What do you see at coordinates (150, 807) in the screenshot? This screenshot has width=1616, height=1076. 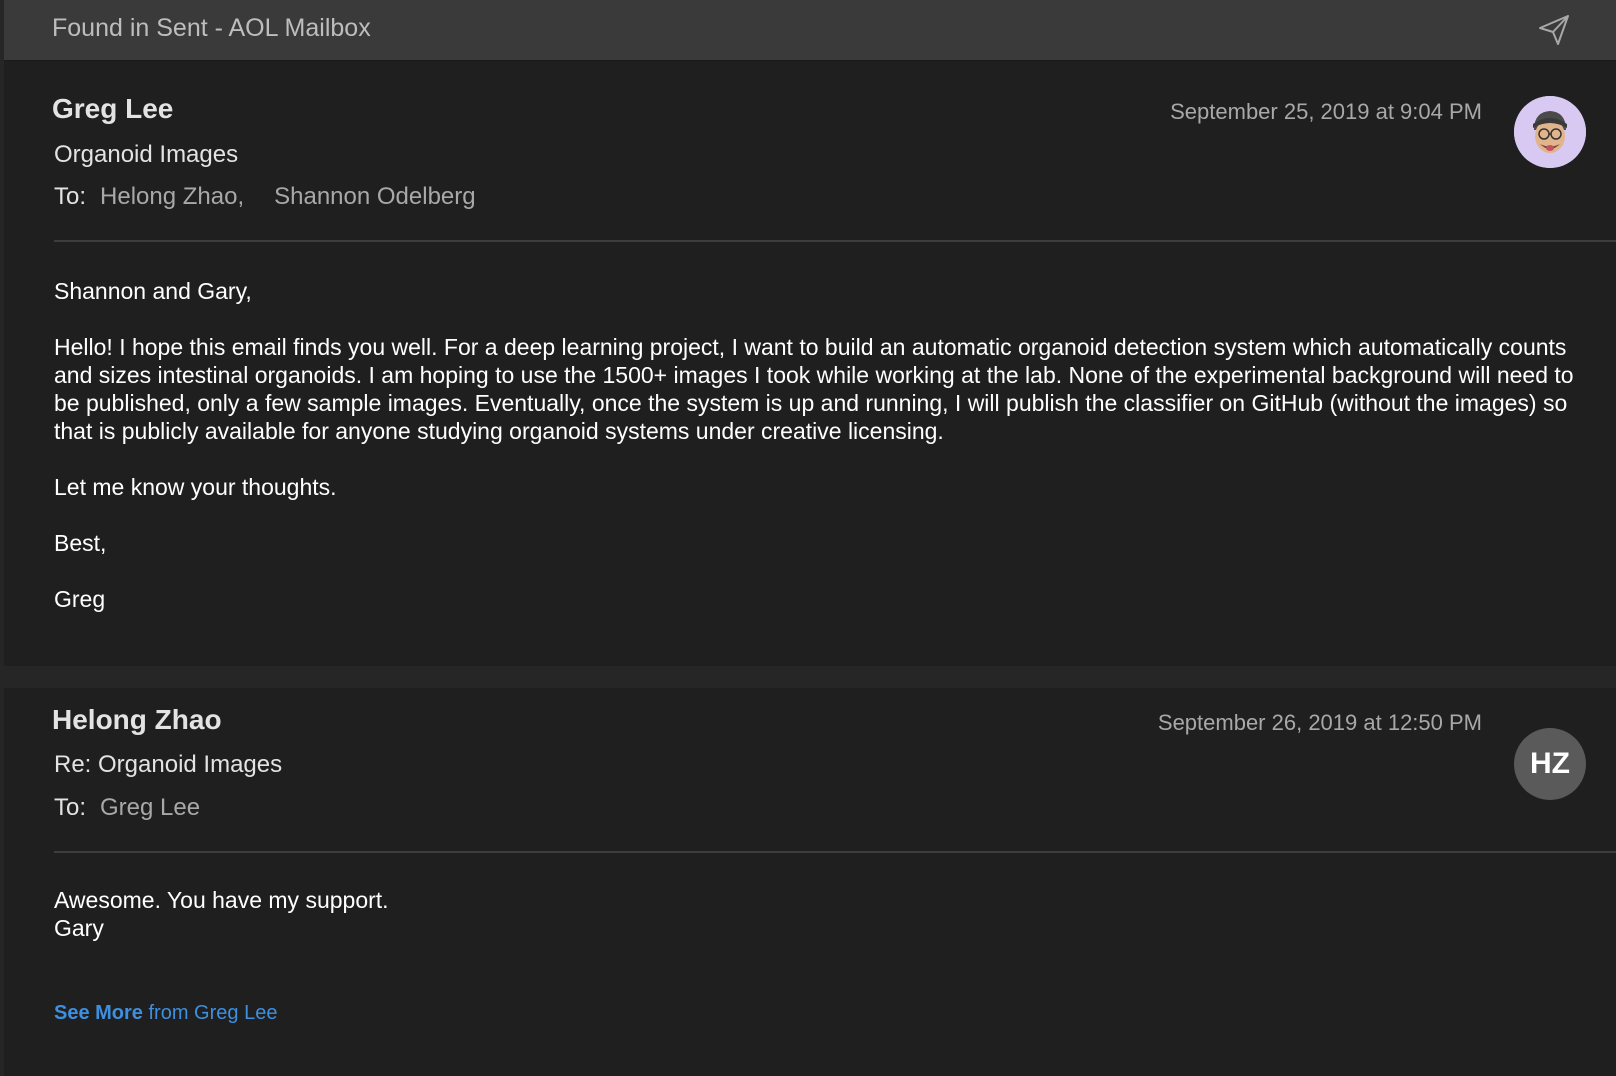 I see `recipient: Greg Lee` at bounding box center [150, 807].